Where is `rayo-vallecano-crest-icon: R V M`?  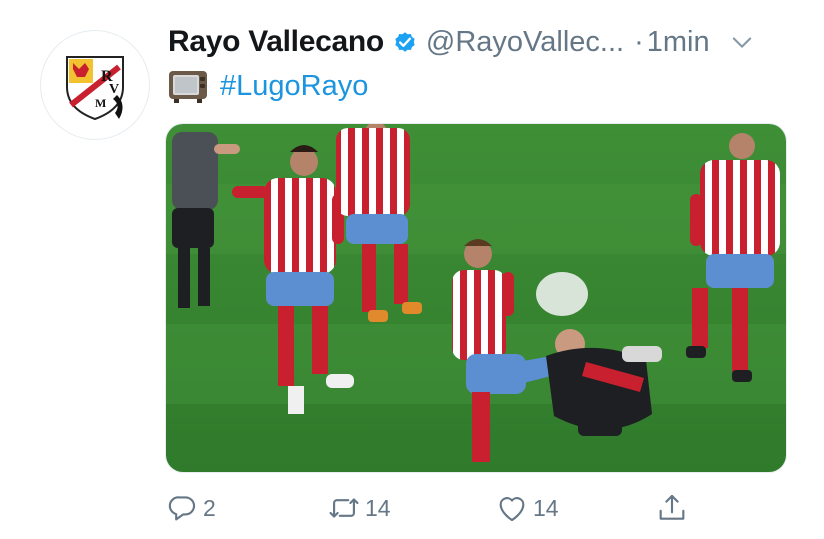
rayo-vallecano-crest-icon: R V M is located at coordinates (95, 88).